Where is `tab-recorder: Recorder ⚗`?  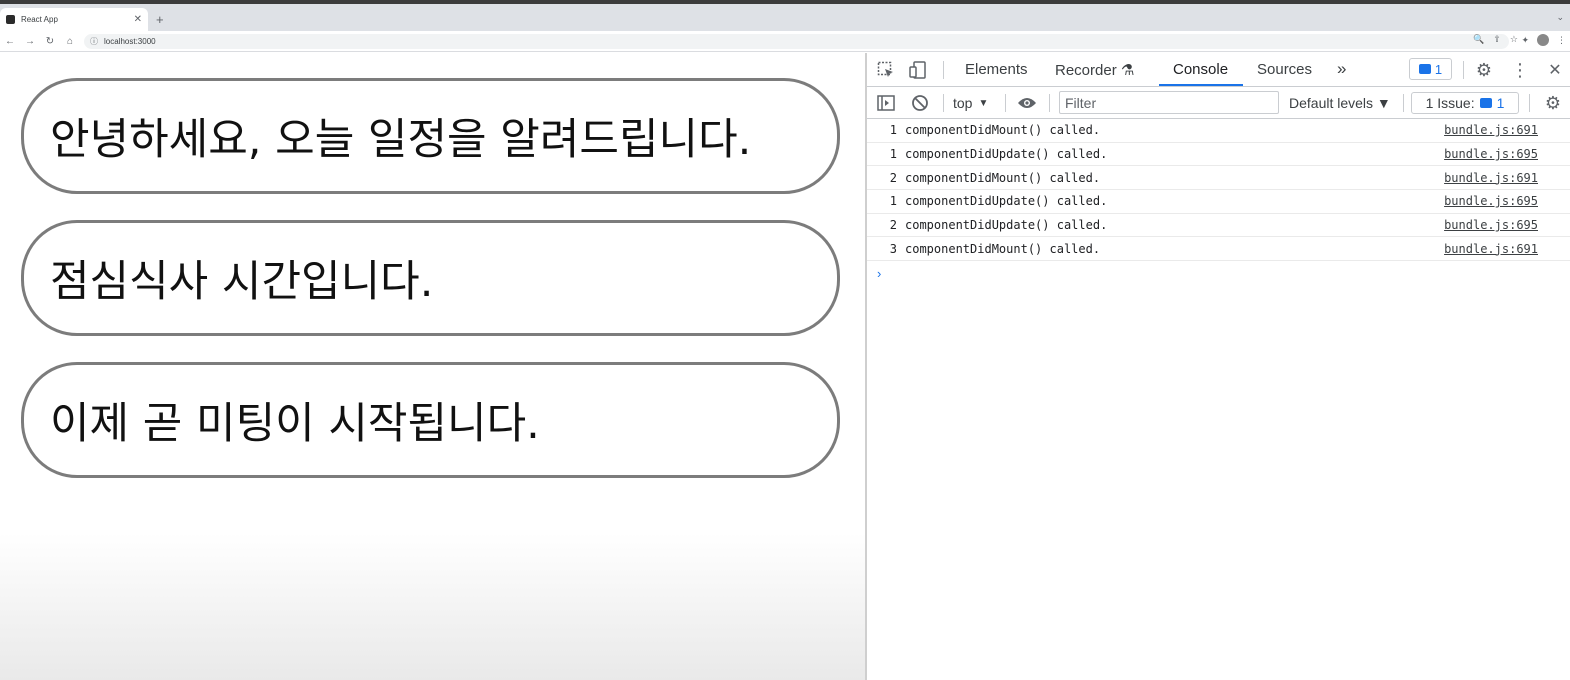
tab-recorder: Recorder ⚗ is located at coordinates (1094, 70).